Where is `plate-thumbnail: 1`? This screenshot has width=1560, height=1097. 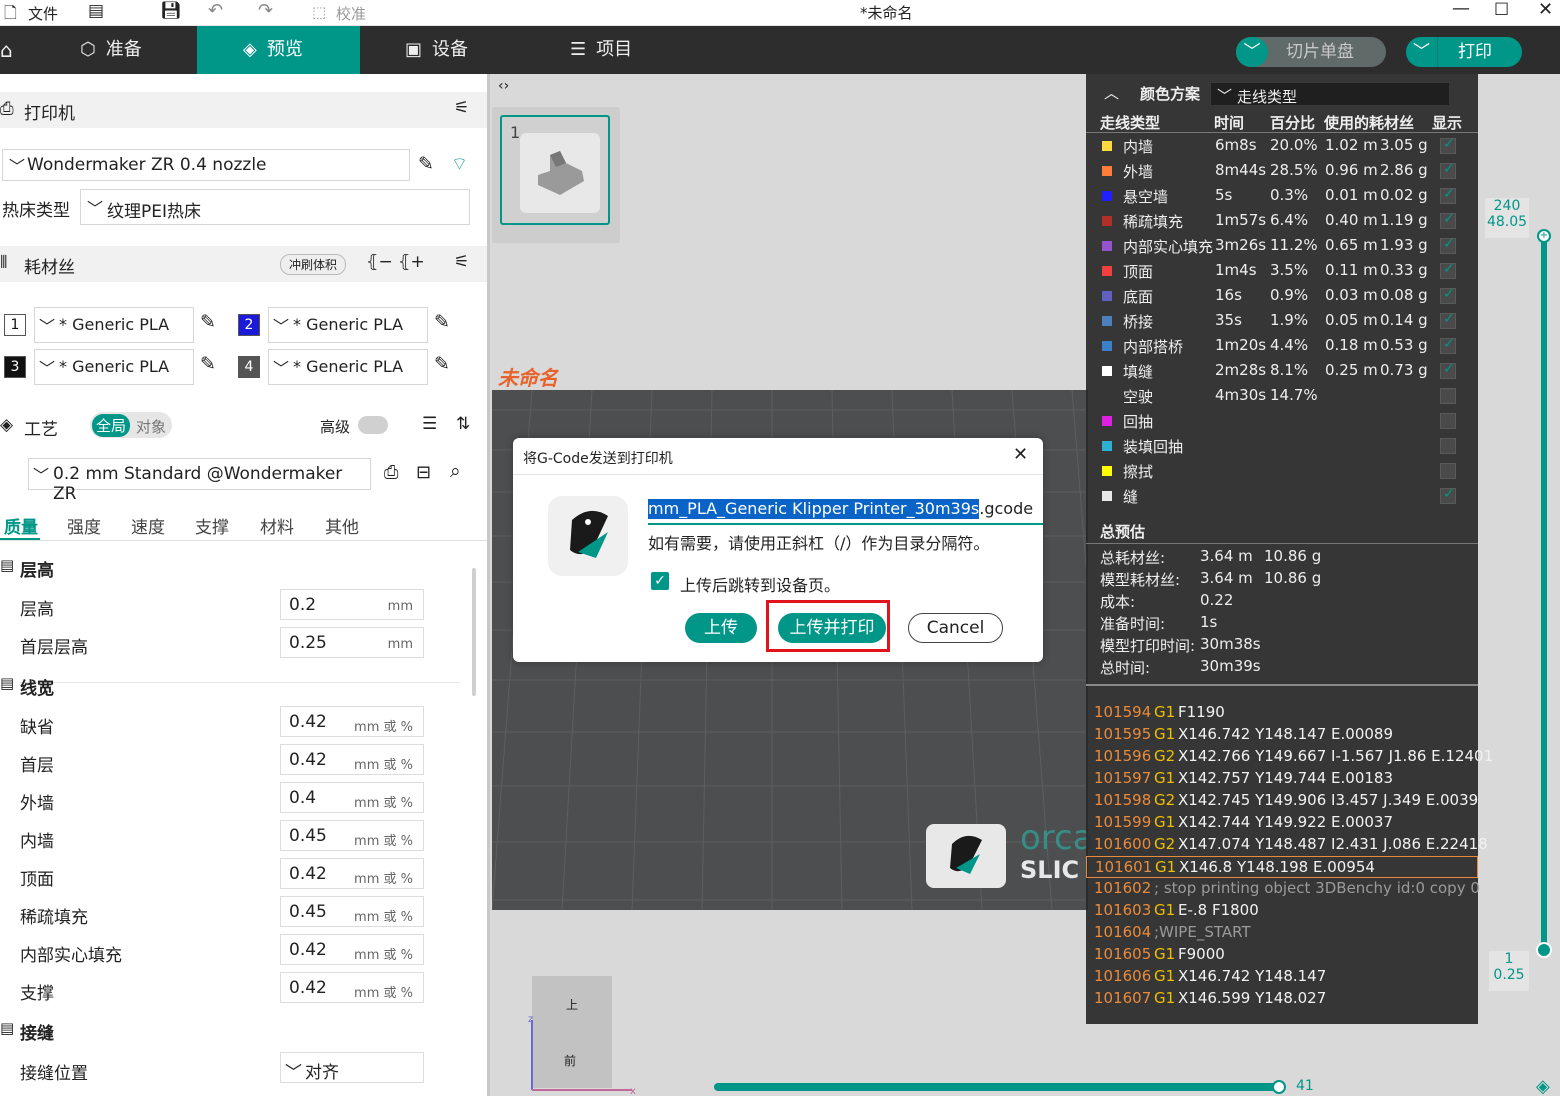 plate-thumbnail: 1 is located at coordinates (555, 170).